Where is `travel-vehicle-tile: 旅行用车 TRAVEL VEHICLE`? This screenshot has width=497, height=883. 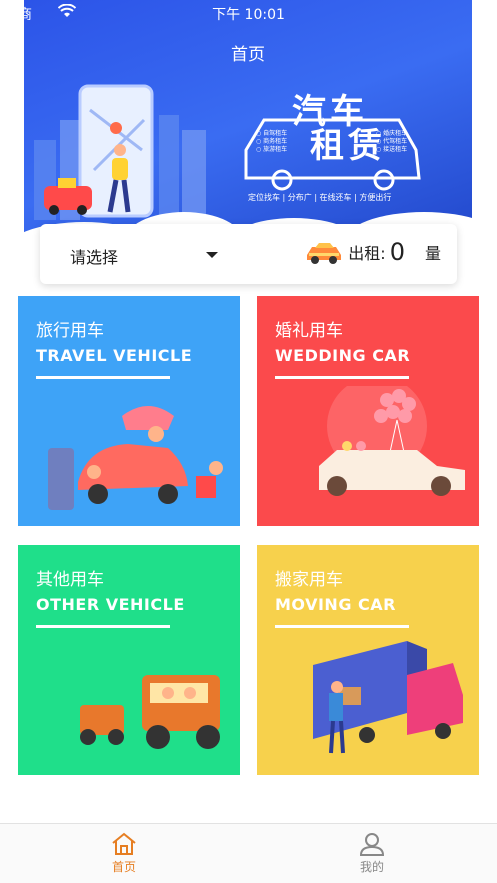
travel-vehicle-tile: 旅行用车 TRAVEL VEHICLE is located at coordinates (129, 411).